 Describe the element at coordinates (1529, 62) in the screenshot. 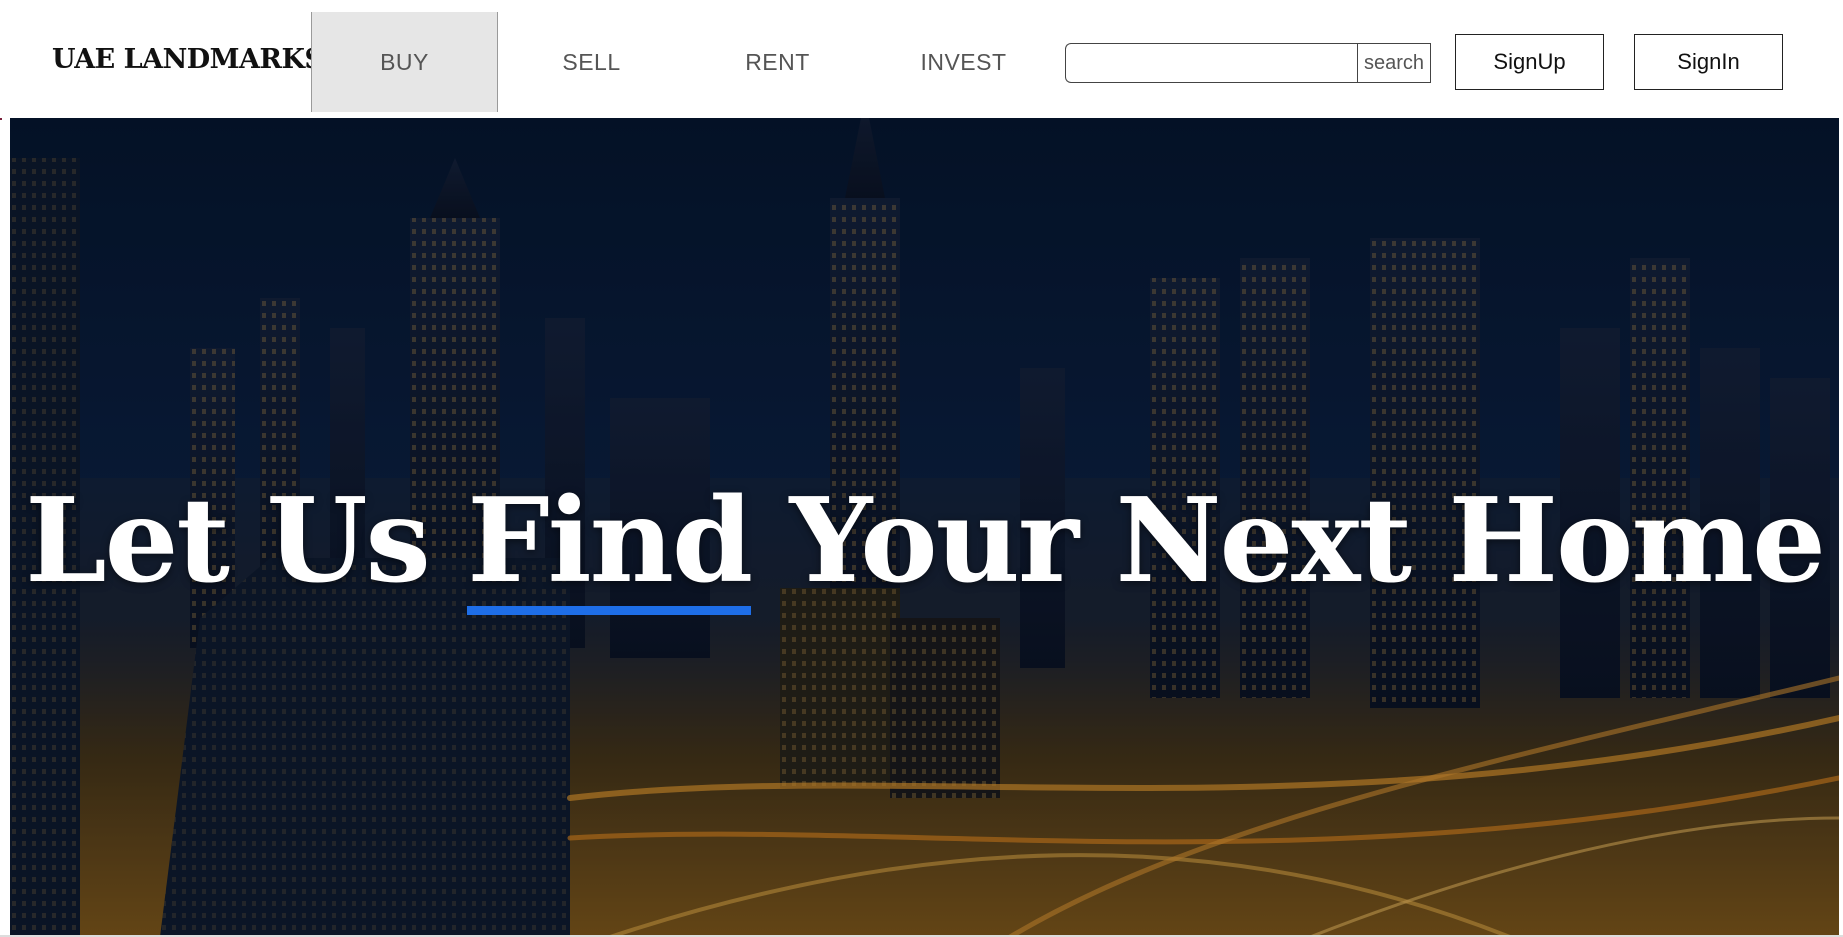

I see `signup-button: SignUp` at that location.